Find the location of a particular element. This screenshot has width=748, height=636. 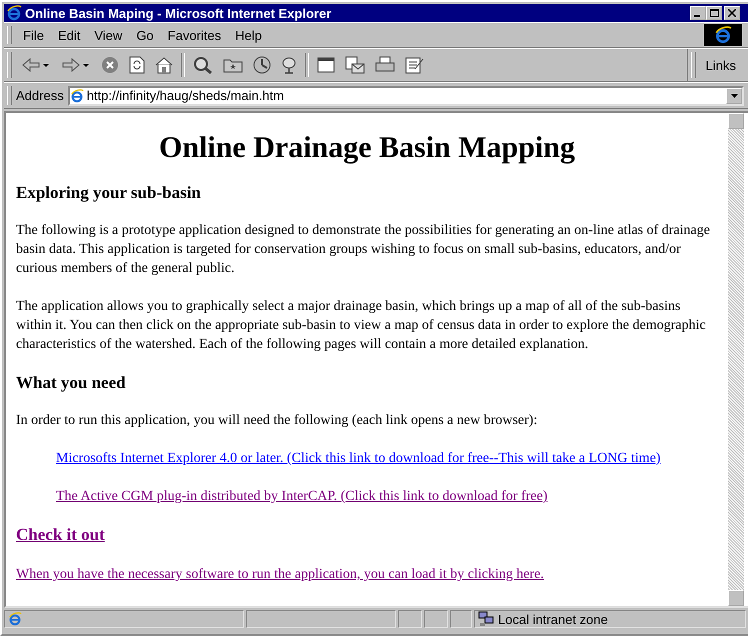

menu-item: View is located at coordinates (108, 35).